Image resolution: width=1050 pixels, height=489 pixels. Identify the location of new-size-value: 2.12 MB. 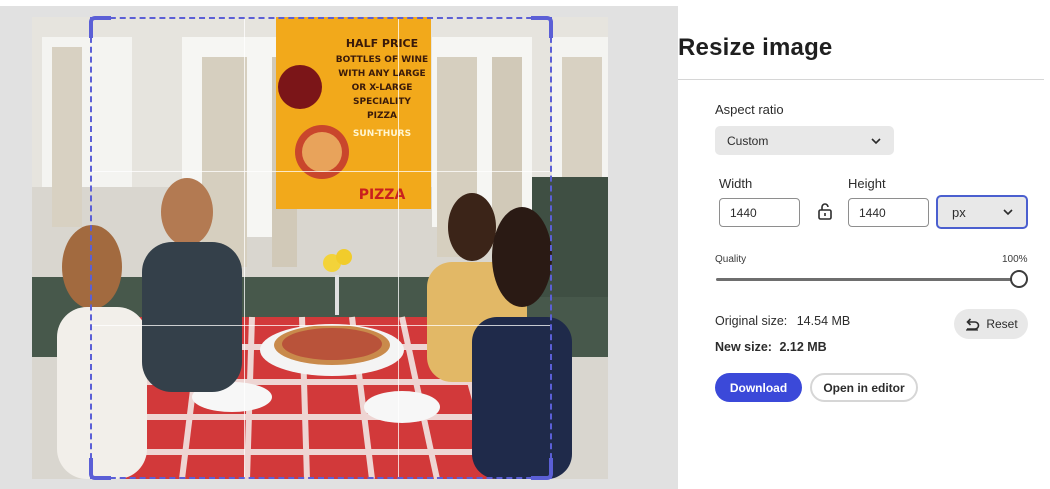
(803, 347).